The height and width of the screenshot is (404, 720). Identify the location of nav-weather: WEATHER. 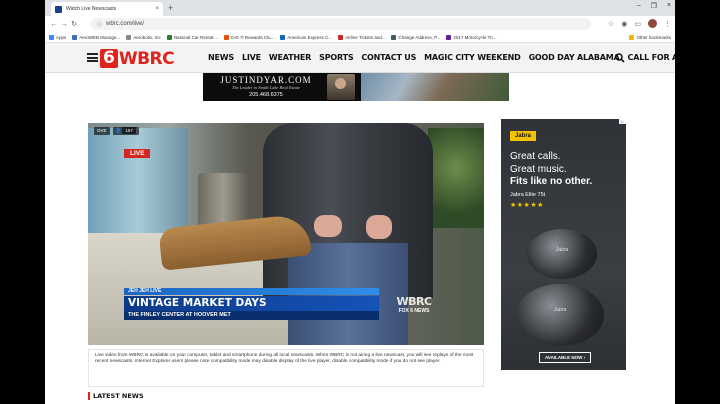
(290, 57).